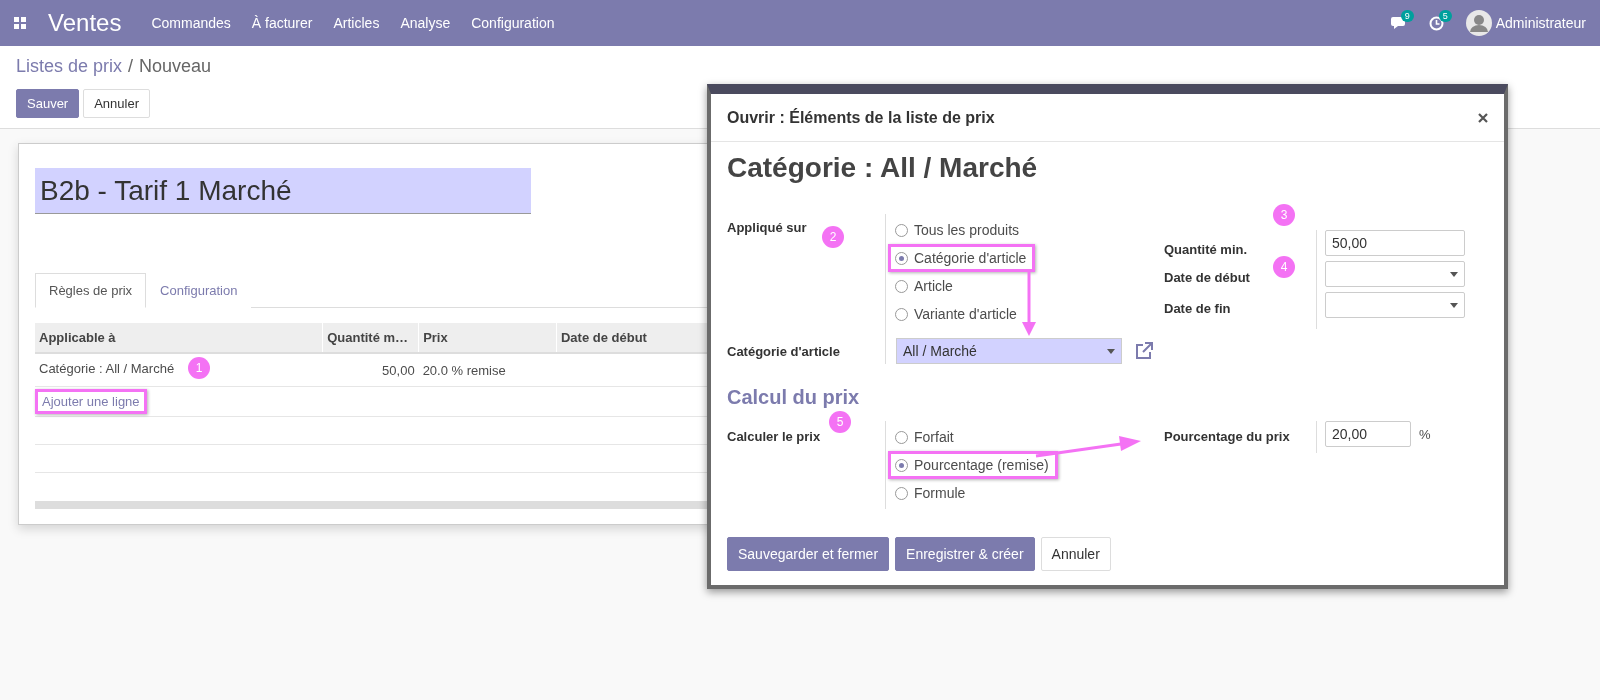  What do you see at coordinates (1284, 215) in the screenshot?
I see `step-marker: 3` at bounding box center [1284, 215].